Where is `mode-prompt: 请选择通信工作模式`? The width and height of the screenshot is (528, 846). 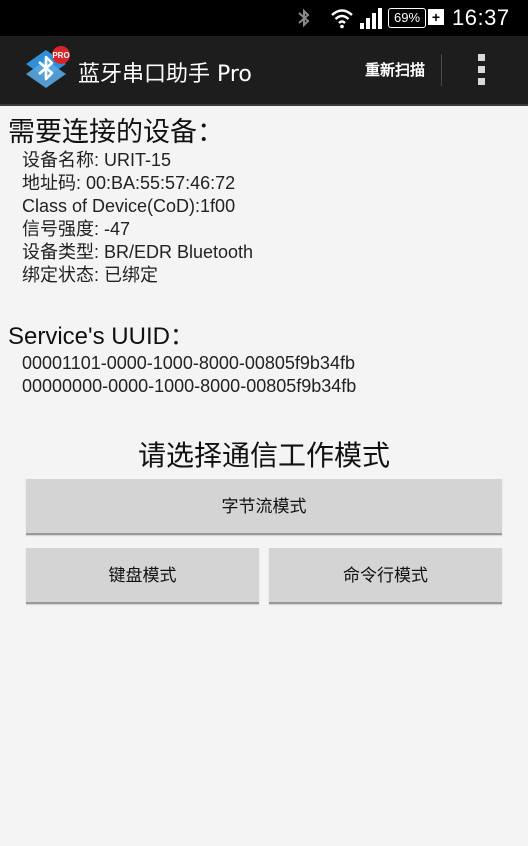 mode-prompt: 请选择通信工作模式 is located at coordinates (263, 455).